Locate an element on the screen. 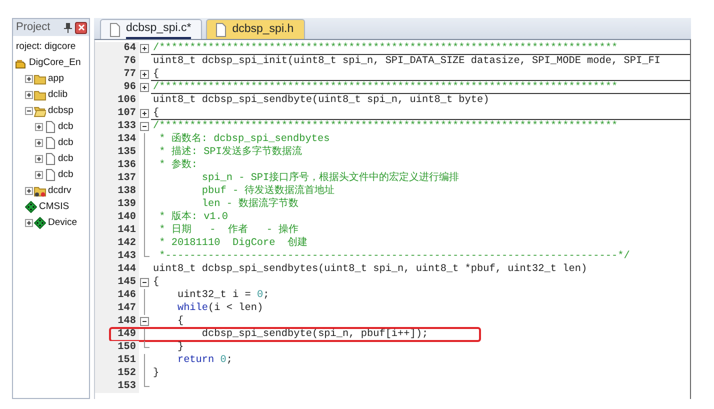 This screenshot has height=409, width=714. tree-item: Device is located at coordinates (51, 223).